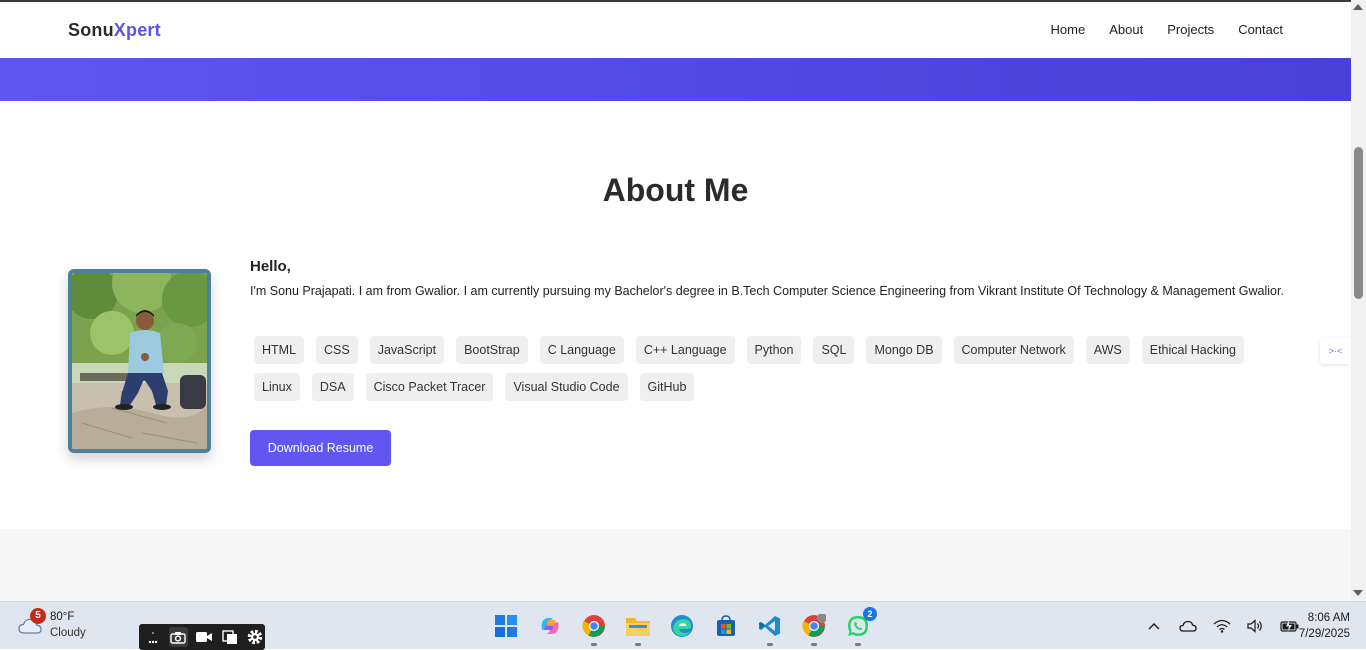  Describe the element at coordinates (581, 350) in the screenshot. I see `skill-tag: C Language` at that location.